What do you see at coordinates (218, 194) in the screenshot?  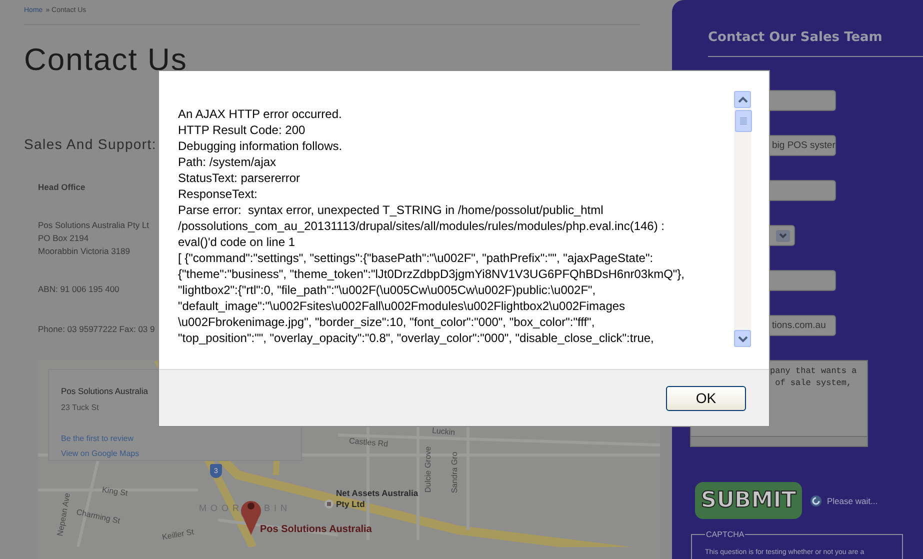 I see `message-line: ResponseText:` at bounding box center [218, 194].